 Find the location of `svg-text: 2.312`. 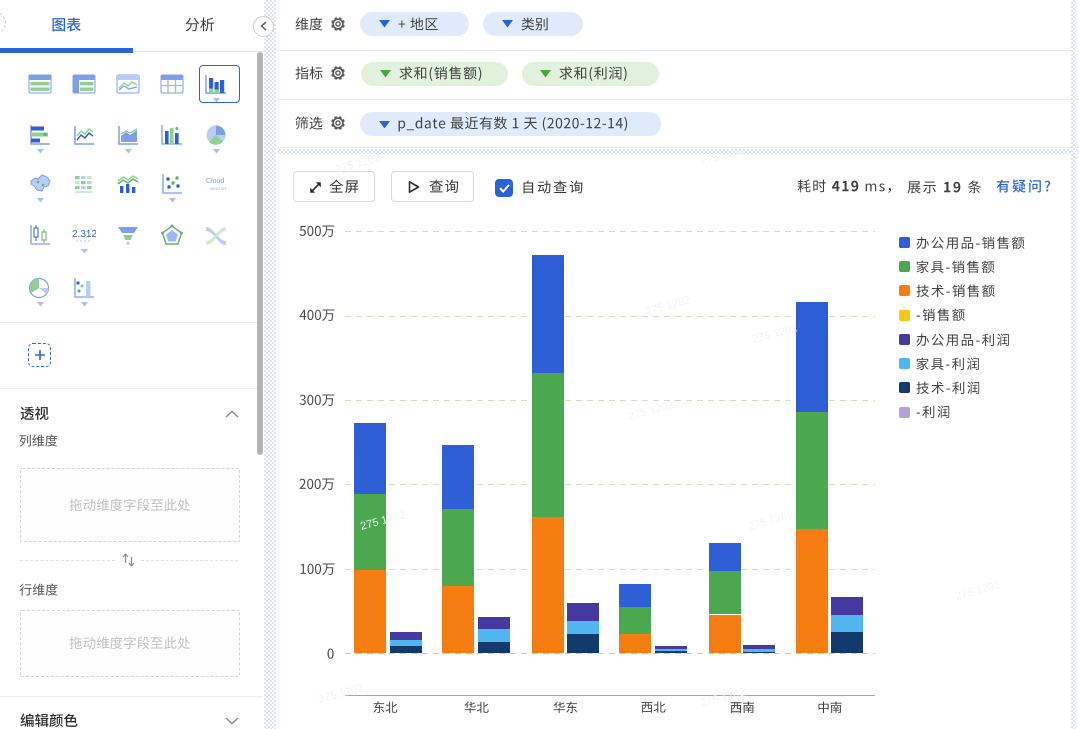

svg-text: 2.312 is located at coordinates (84, 234).